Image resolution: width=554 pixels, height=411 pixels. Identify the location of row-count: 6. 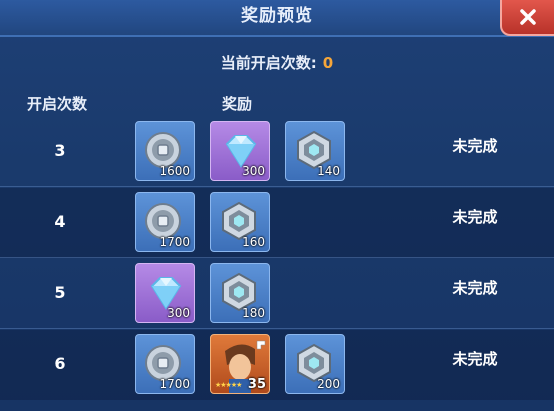
(60, 363).